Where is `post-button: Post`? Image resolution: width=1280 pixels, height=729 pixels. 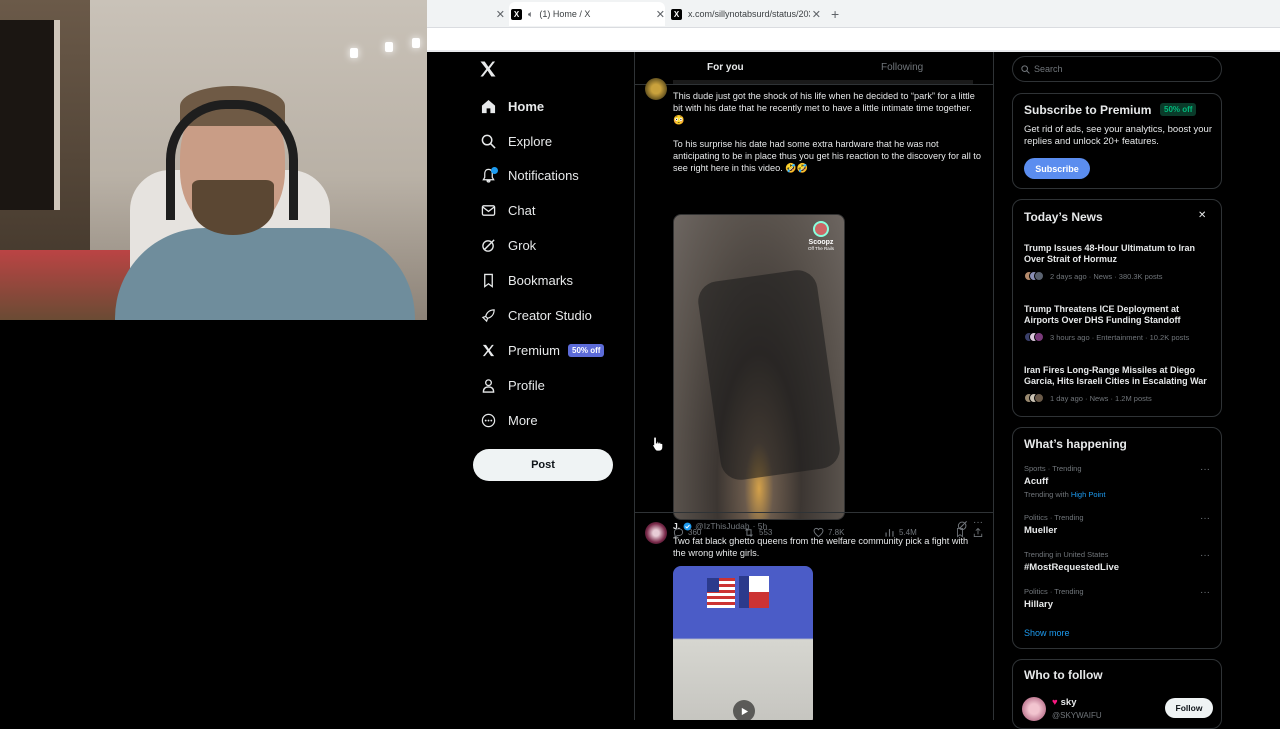 post-button: Post is located at coordinates (543, 465).